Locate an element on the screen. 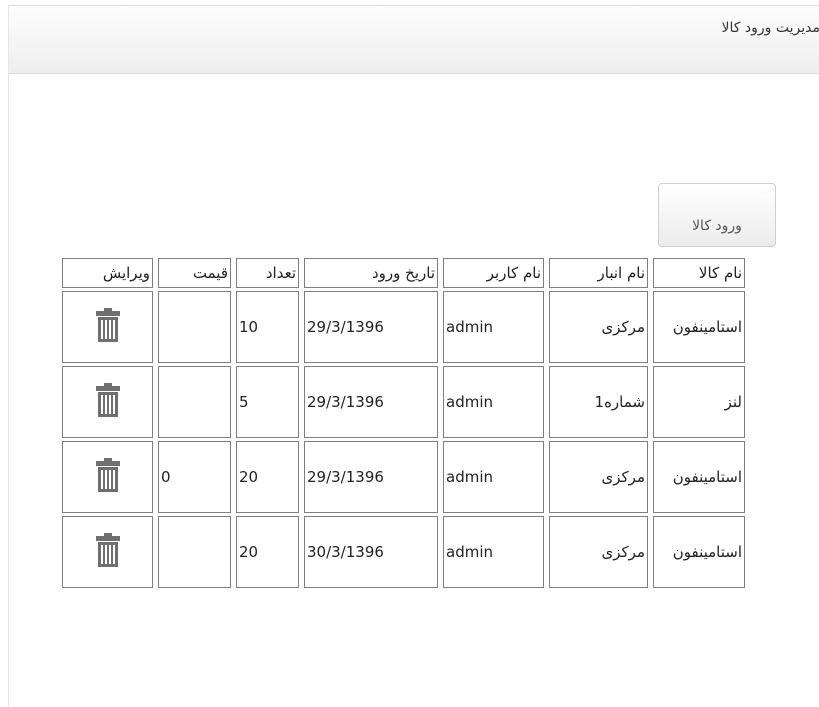  column-header-price: قیمت is located at coordinates (194, 273).